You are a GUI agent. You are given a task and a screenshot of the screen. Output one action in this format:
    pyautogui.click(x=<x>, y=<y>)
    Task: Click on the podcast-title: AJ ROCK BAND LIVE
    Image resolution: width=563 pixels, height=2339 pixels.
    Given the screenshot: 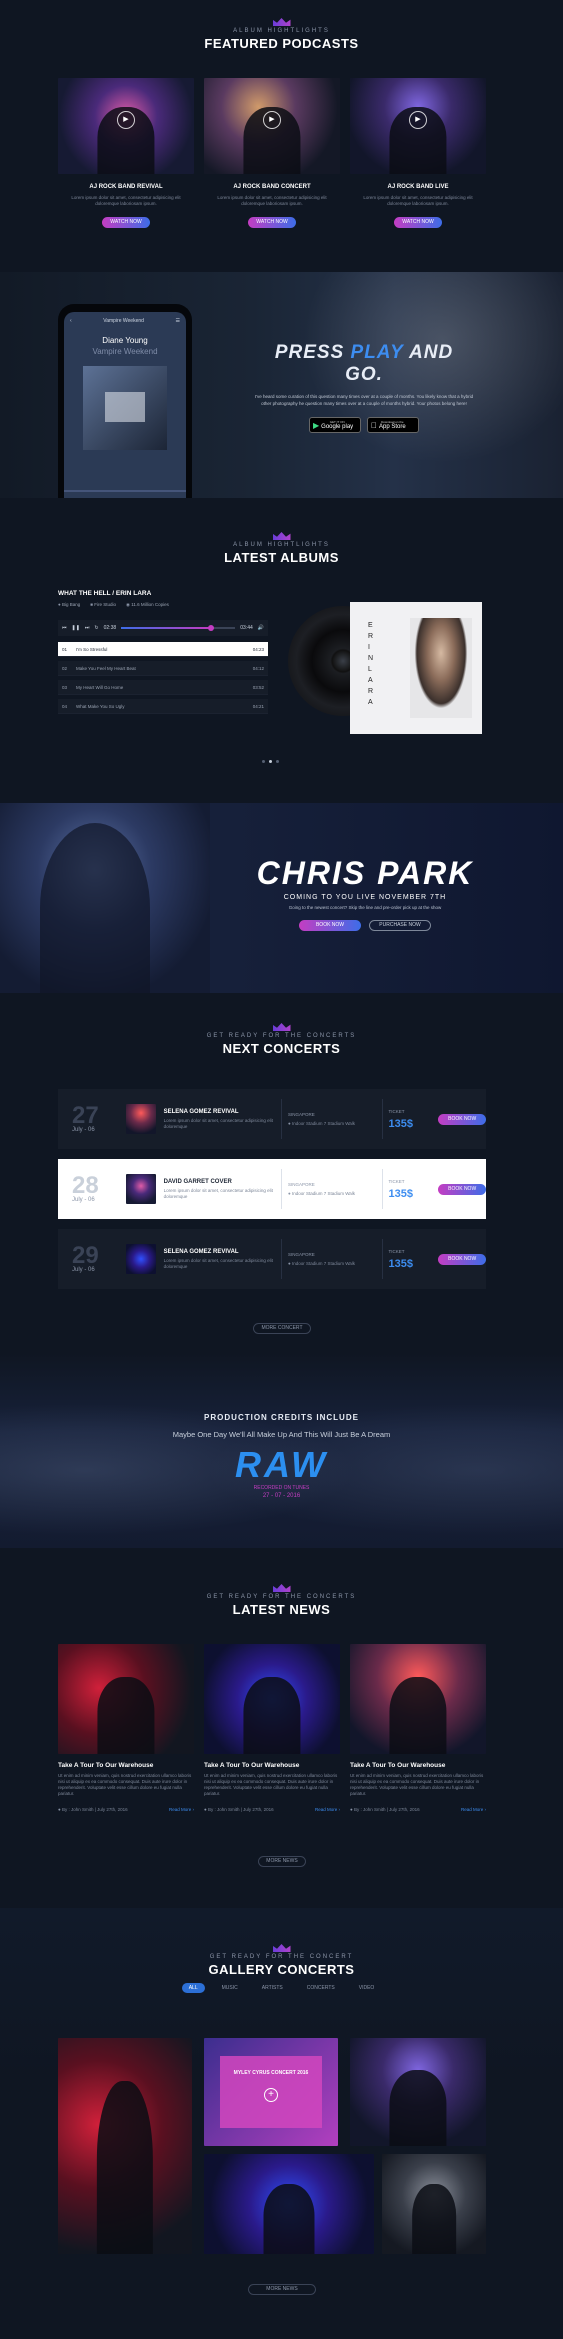 What is the action you would take?
    pyautogui.click(x=418, y=187)
    